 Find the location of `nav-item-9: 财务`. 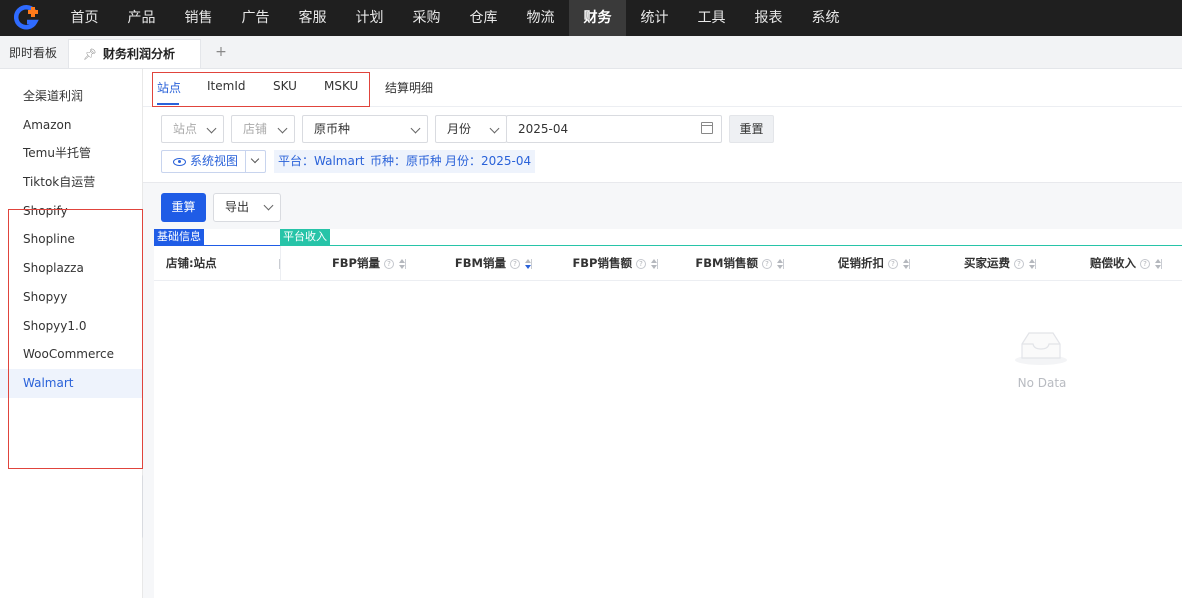

nav-item-9: 财务 is located at coordinates (597, 18).